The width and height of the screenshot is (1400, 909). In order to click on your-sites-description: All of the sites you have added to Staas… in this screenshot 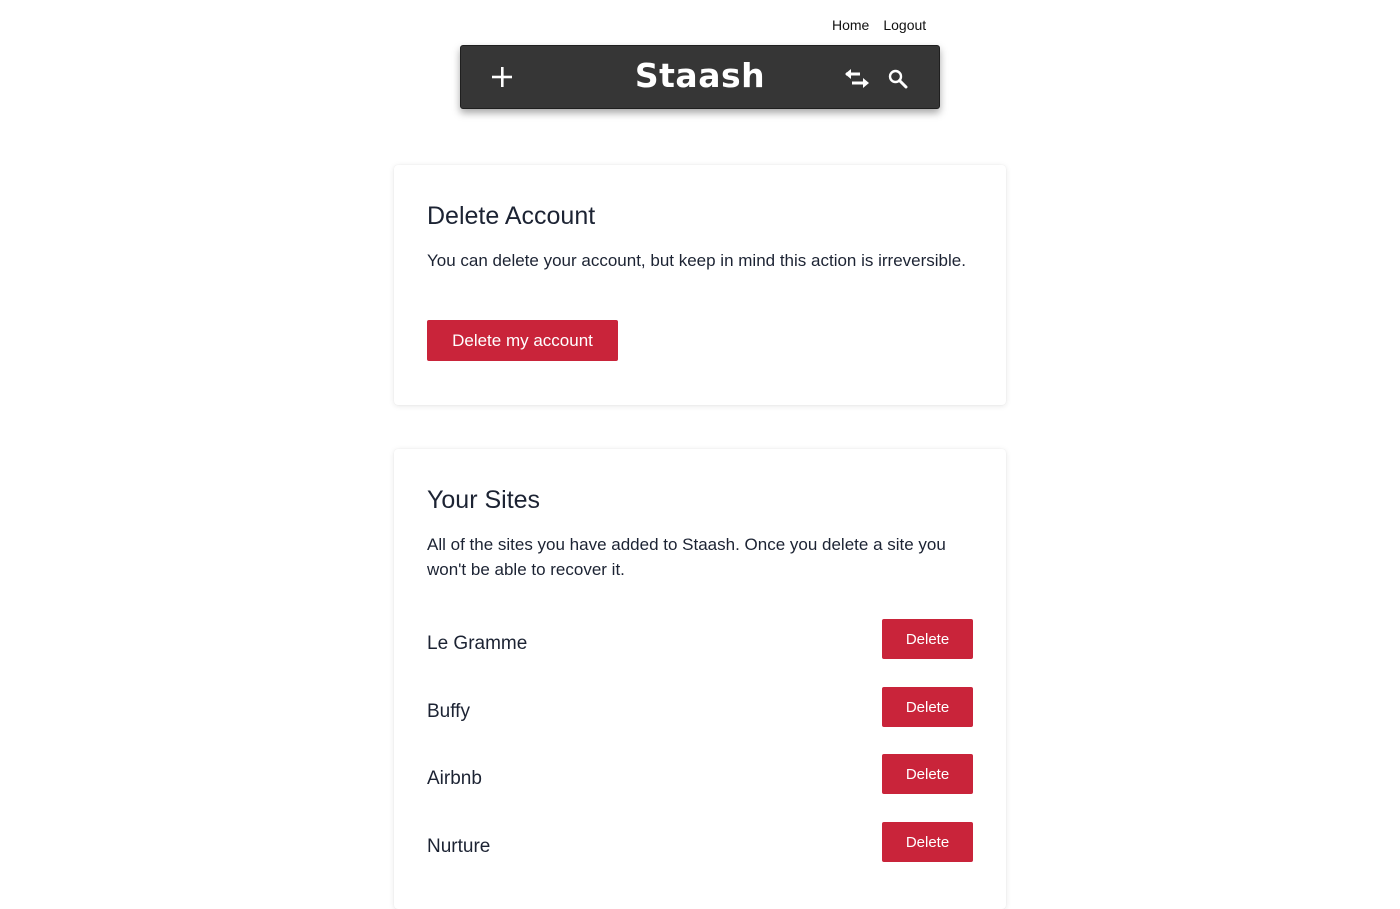, I will do `click(686, 557)`.